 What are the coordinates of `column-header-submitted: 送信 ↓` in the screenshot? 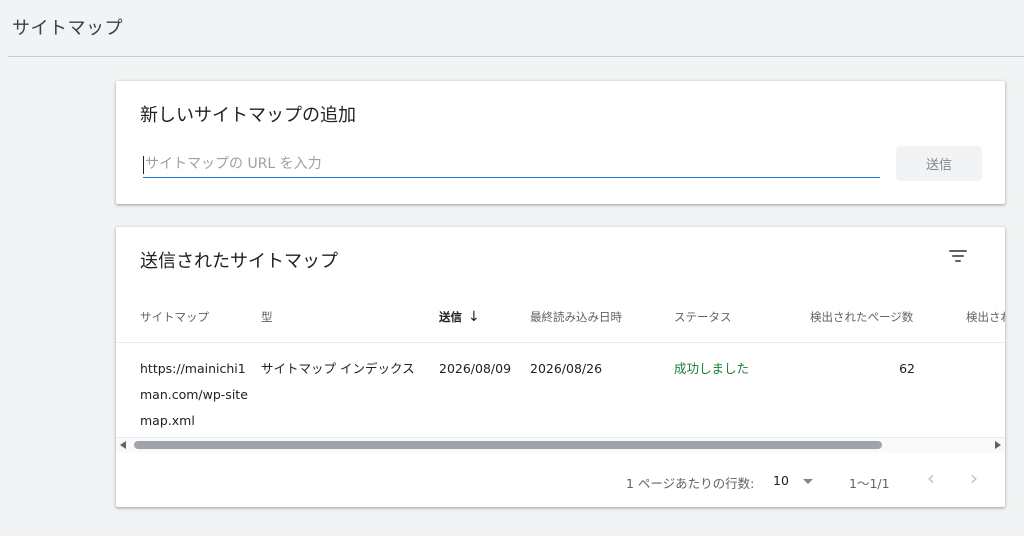 It's located at (459, 317).